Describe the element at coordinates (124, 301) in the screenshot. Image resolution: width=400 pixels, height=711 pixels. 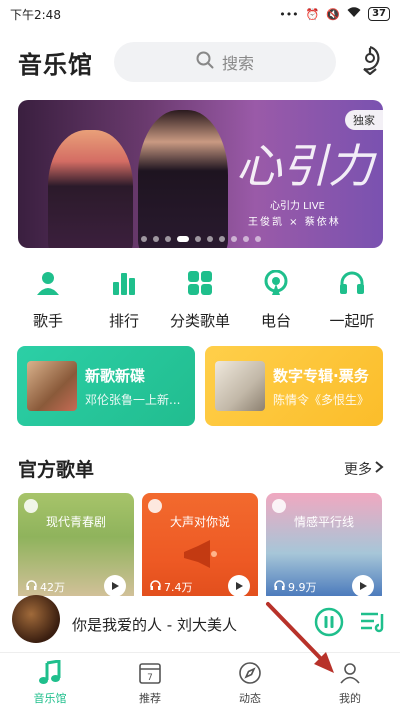
I see `category-chart: 排行` at that location.